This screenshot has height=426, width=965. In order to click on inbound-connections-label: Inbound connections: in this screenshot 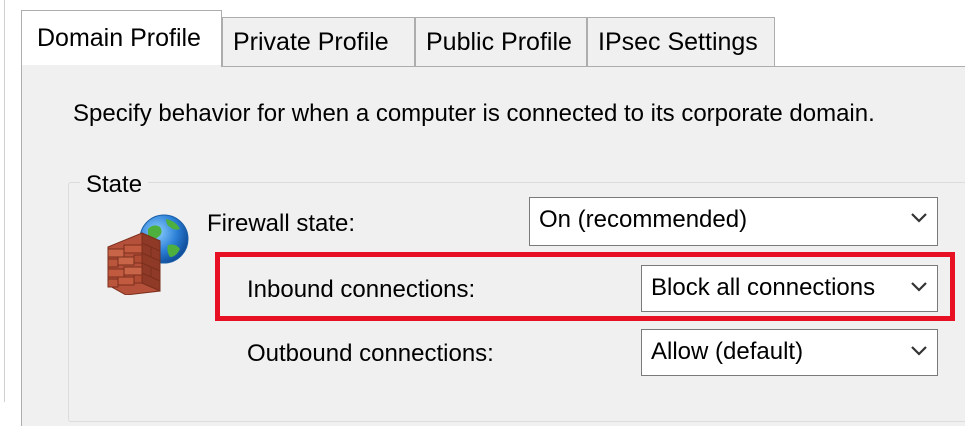, I will do `click(361, 289)`.